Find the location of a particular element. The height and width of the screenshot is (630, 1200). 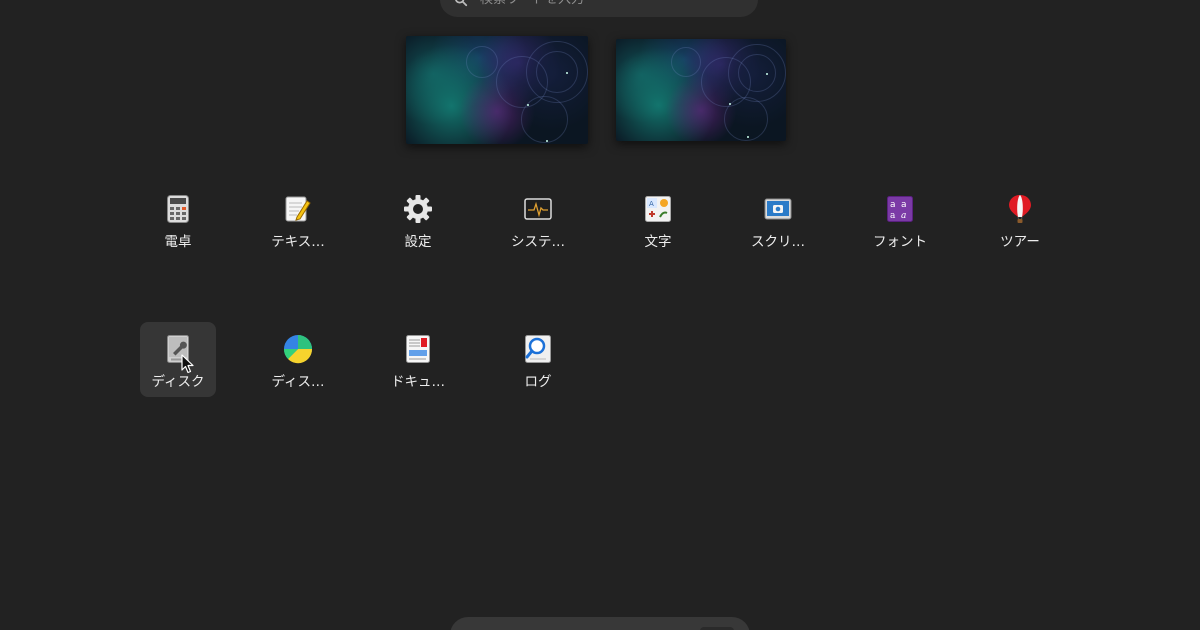

search-input is located at coordinates (600, 4).